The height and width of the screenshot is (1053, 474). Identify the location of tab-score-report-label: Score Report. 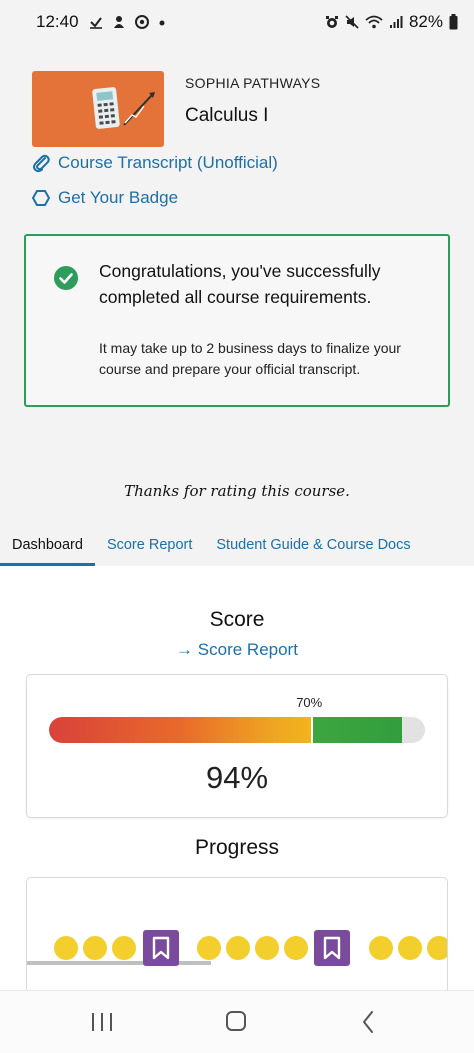
(149, 545).